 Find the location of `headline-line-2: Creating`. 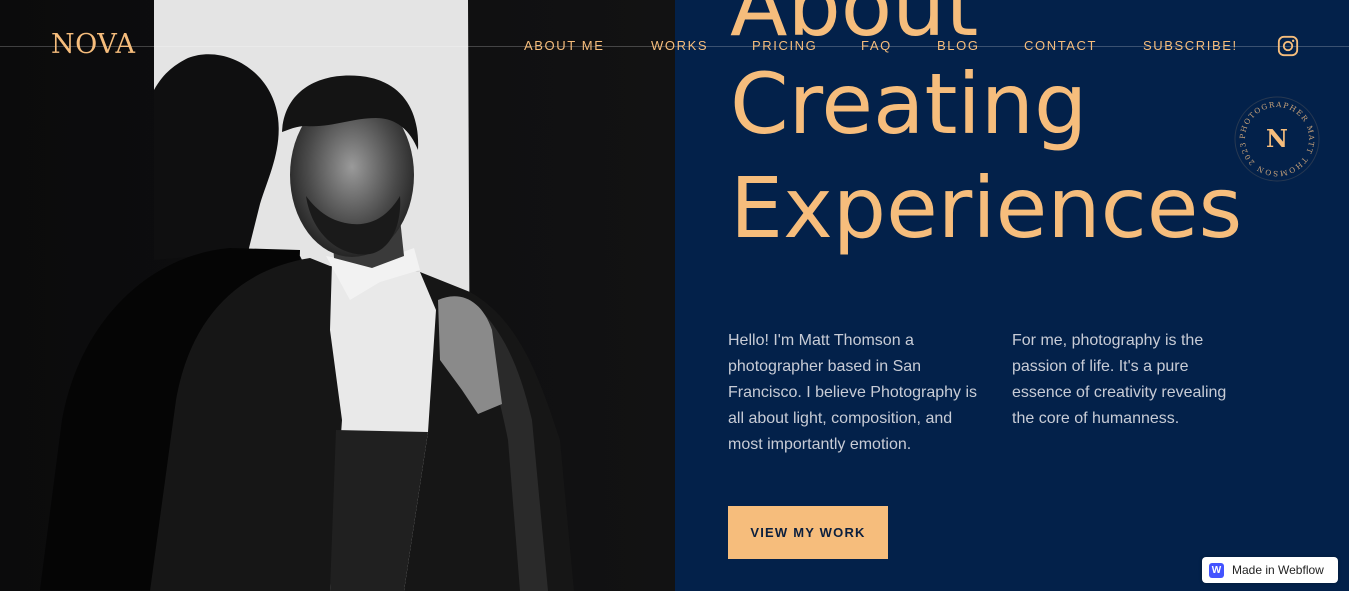

headline-line-2: Creating is located at coordinates (909, 104).